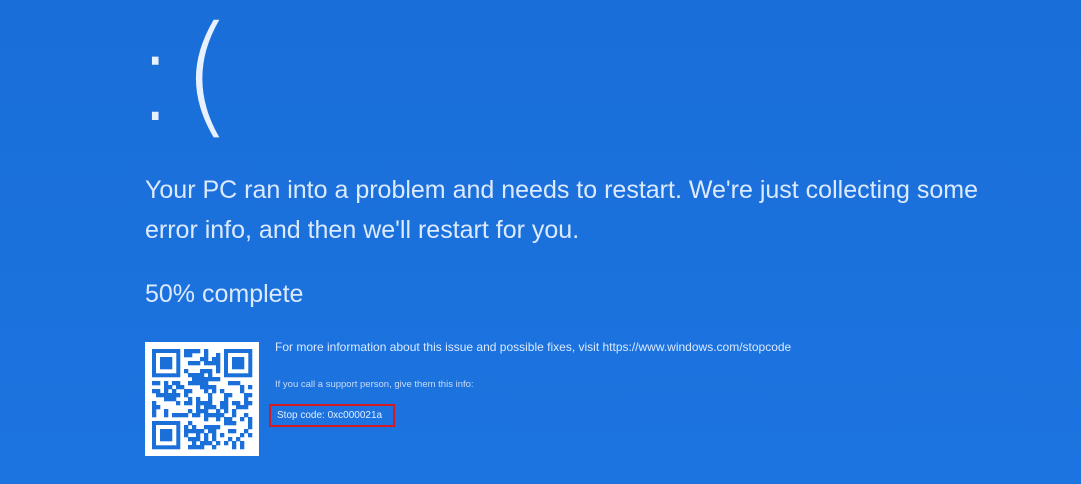 The height and width of the screenshot is (484, 1081). What do you see at coordinates (185, 76) in the screenshot?
I see `sad-face-emoticon: :(` at bounding box center [185, 76].